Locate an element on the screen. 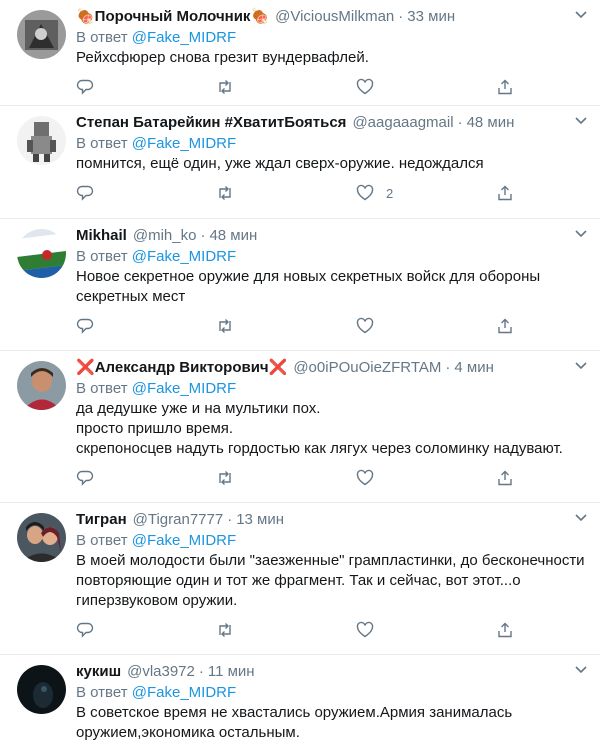 The height and width of the screenshot is (749, 600). user-handle: @mih_ko is located at coordinates (165, 235).